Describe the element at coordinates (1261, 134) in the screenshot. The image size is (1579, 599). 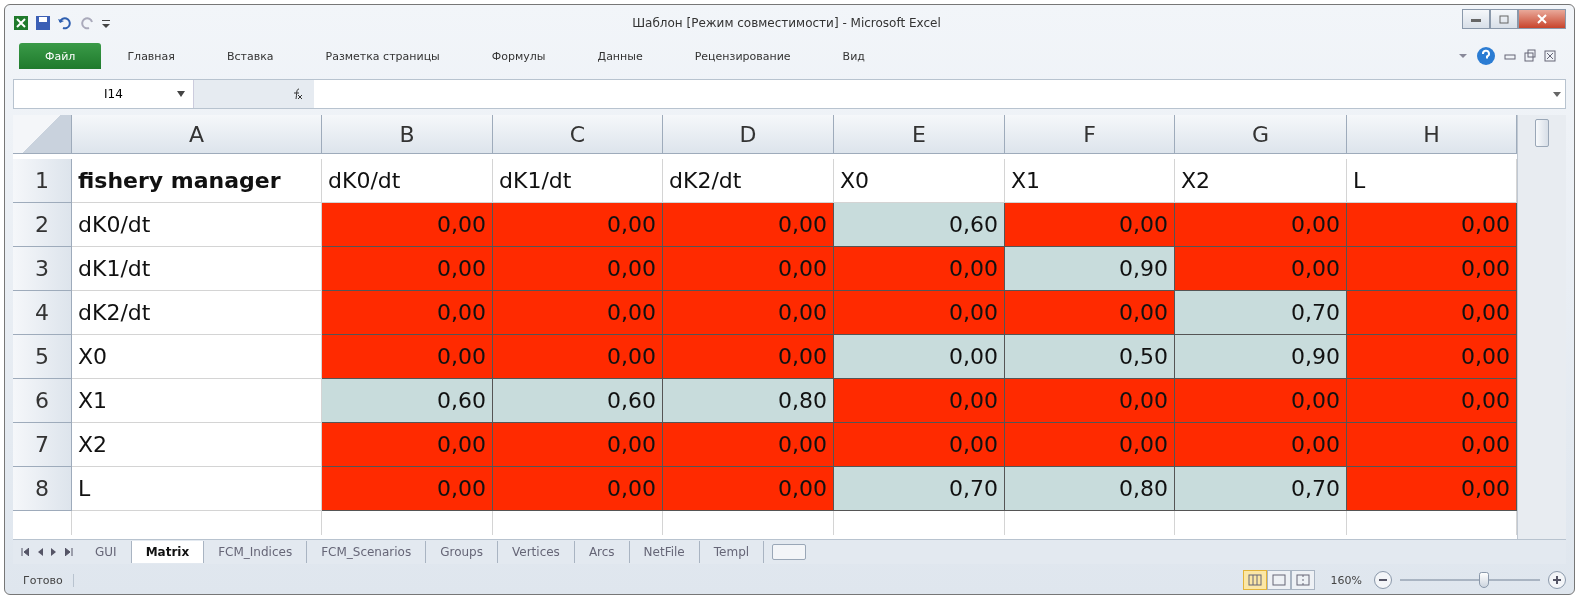
I see `column-header: G` at that location.